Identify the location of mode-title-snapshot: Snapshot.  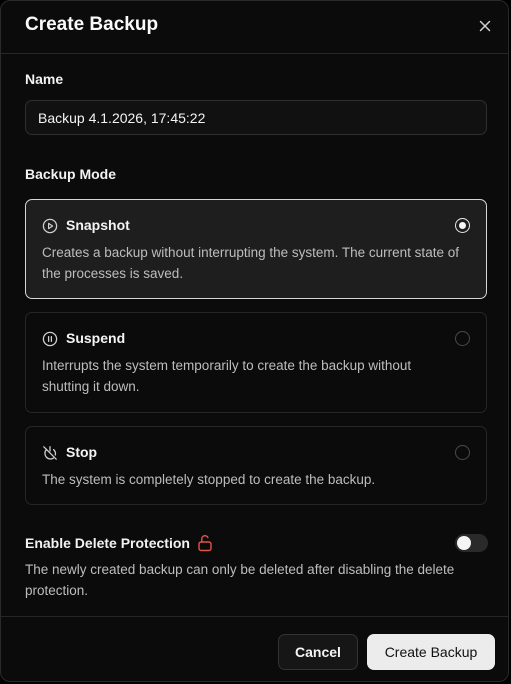
(98, 225).